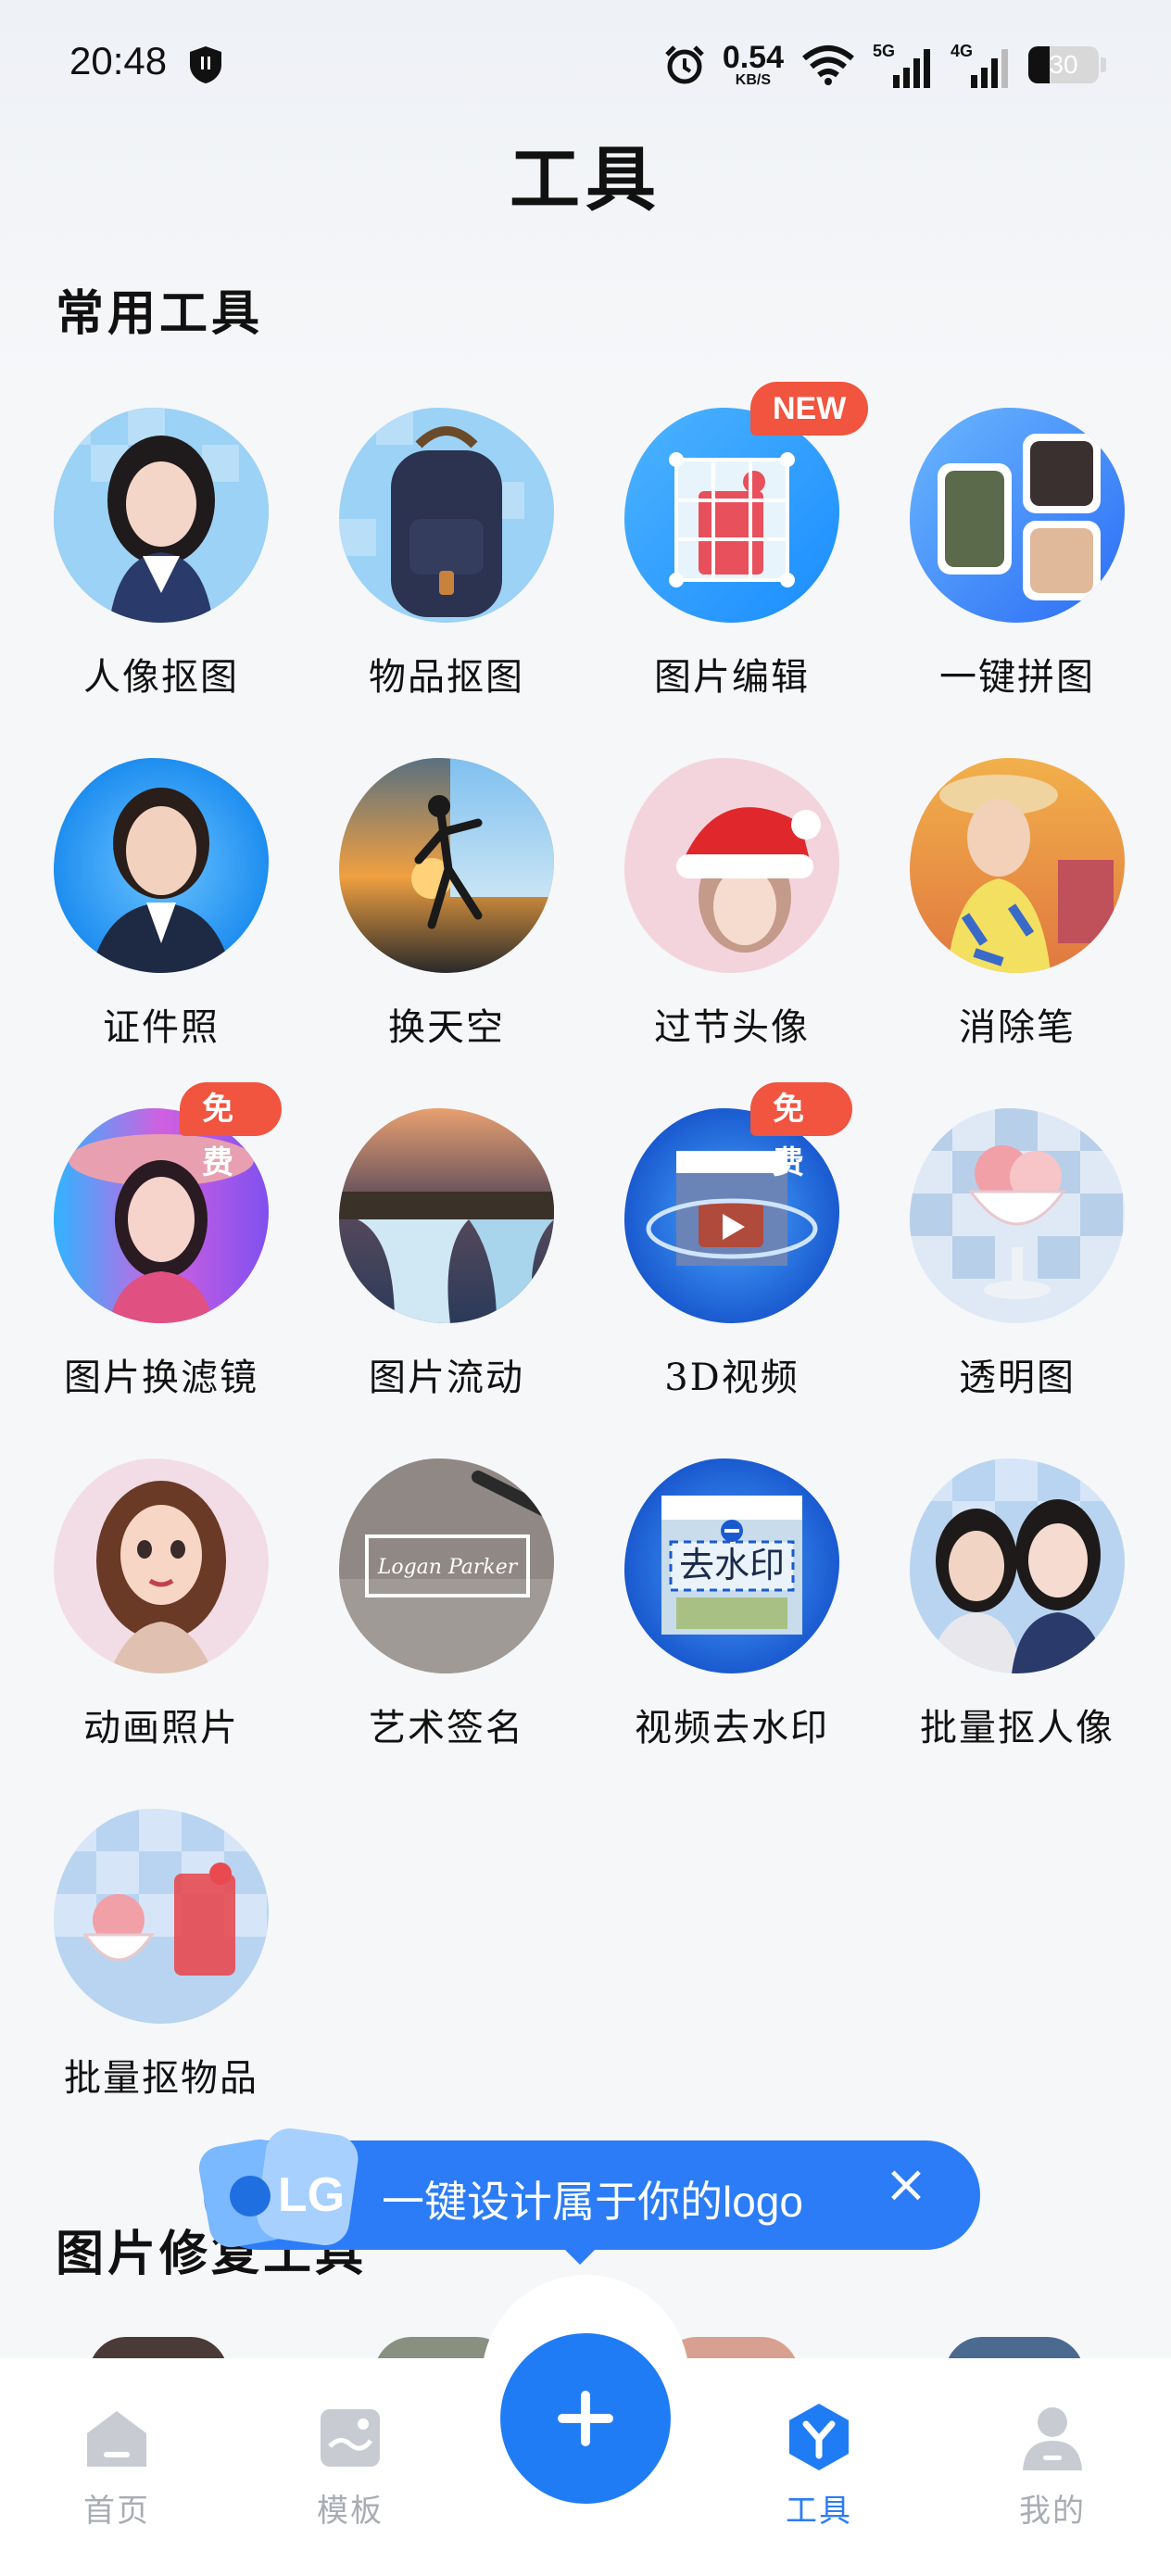 The image size is (1171, 2576). What do you see at coordinates (160, 313) in the screenshot?
I see `section-title-common-tools: 常用工具` at bounding box center [160, 313].